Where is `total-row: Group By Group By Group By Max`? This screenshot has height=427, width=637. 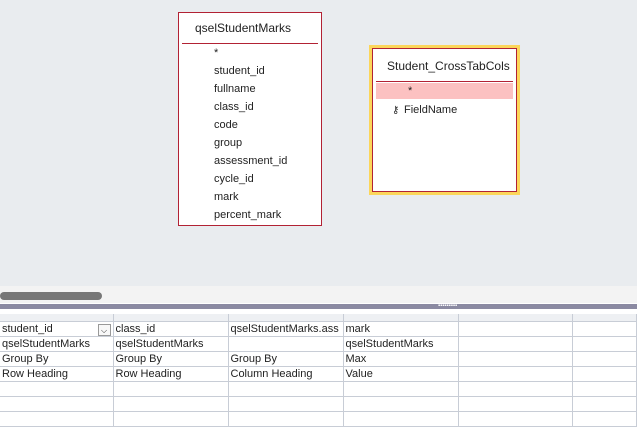
total-row: Group By Group By Group By Max is located at coordinates (318, 359).